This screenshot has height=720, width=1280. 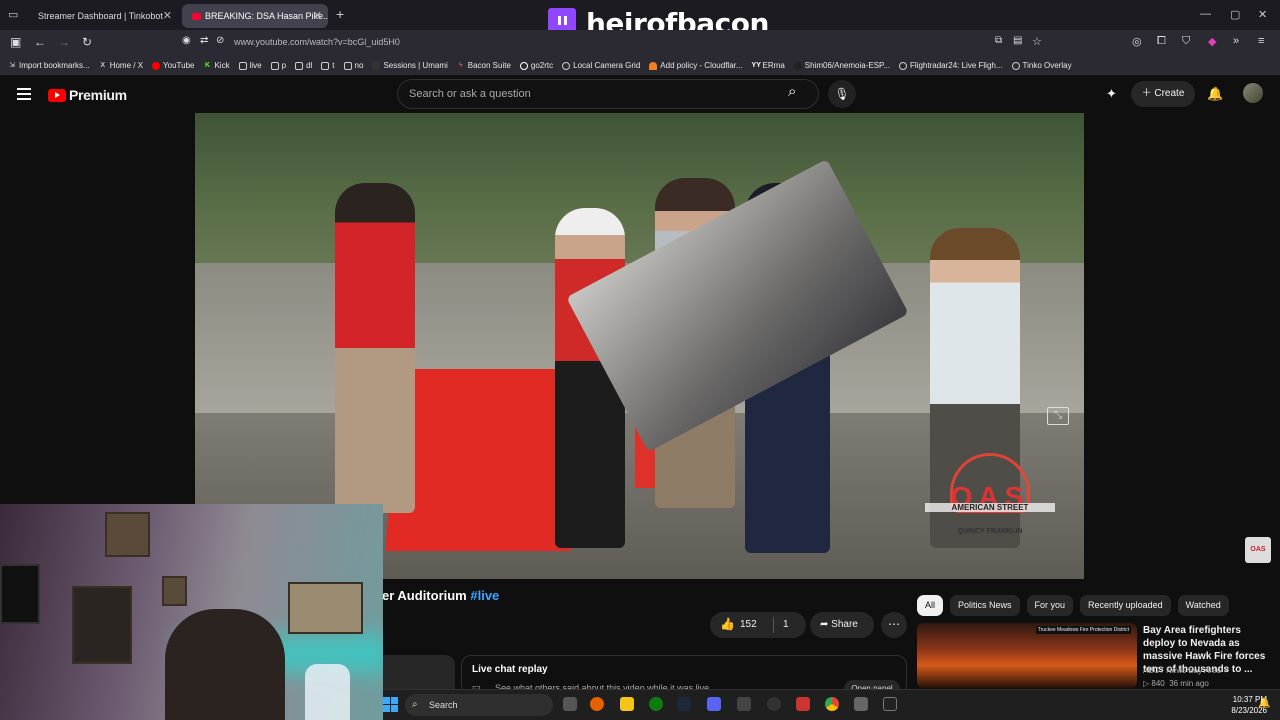 What do you see at coordinates (1186, 670) in the screenshot?
I see `recommendation-channel: ABC7 News Bay Area ✔` at bounding box center [1186, 670].